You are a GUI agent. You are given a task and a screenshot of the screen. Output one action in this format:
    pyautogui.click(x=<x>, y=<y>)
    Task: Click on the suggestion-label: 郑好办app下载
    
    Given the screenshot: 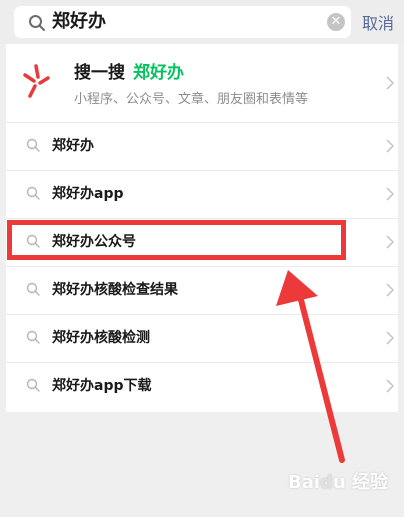 What is the action you would take?
    pyautogui.click(x=102, y=386)
    